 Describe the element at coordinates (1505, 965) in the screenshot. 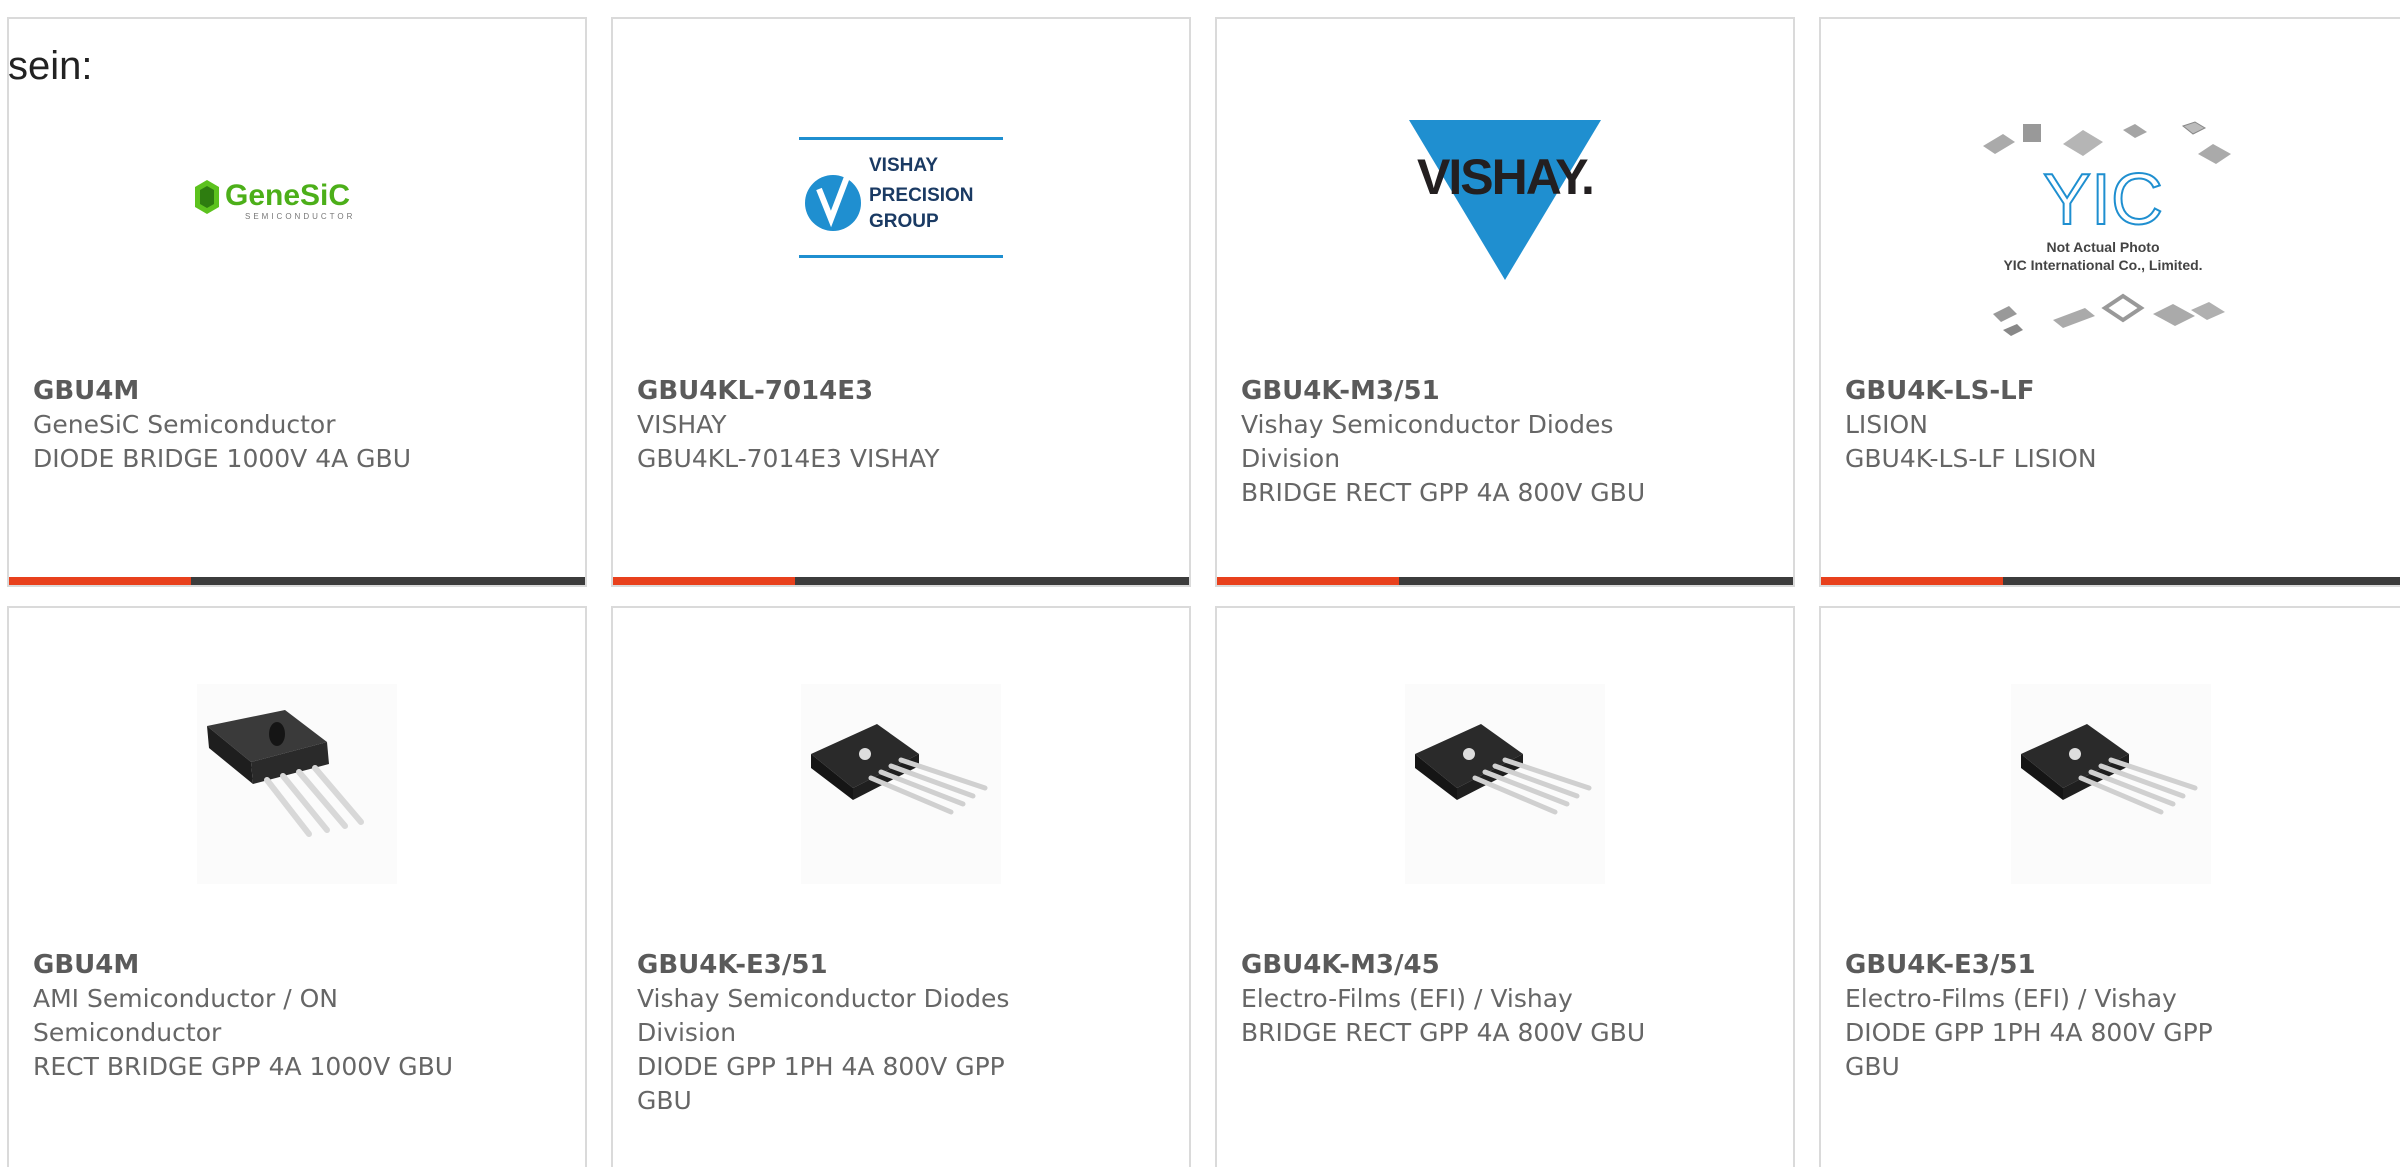

I see `part-number: GBU4K-M3/45` at that location.